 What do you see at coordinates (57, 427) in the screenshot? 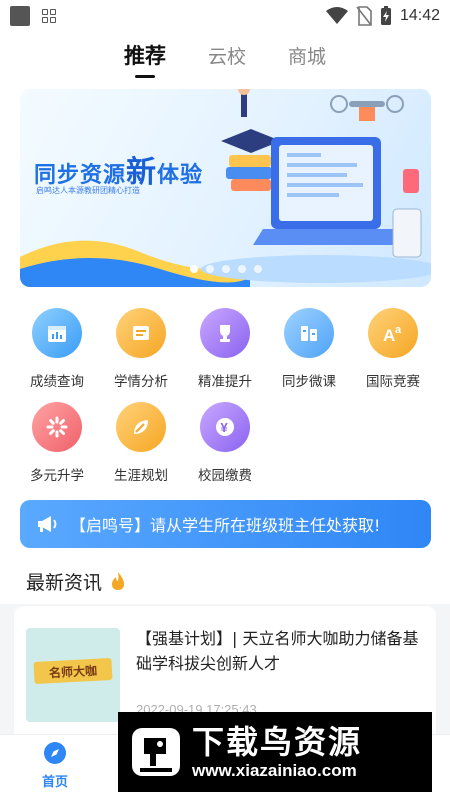
I see `burst-icon` at bounding box center [57, 427].